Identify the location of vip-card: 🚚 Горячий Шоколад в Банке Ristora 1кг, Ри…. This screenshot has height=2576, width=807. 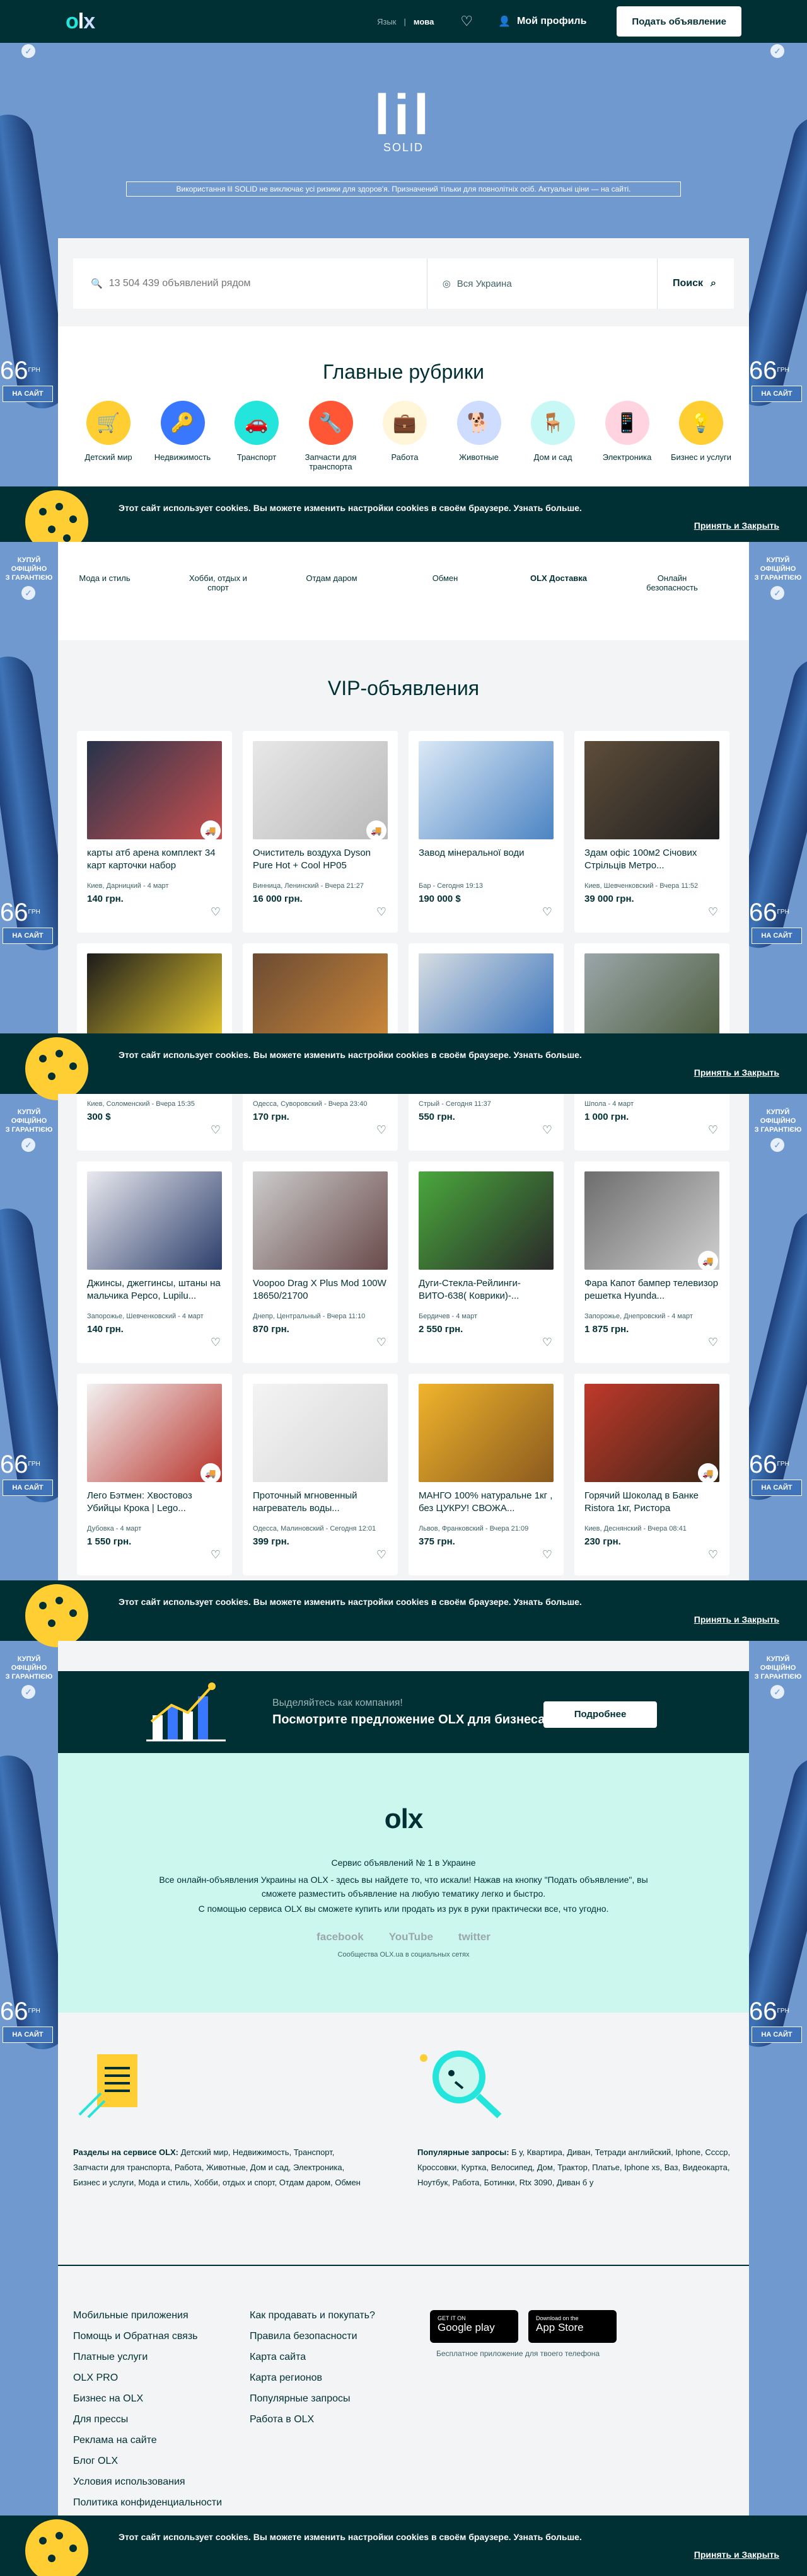
(652, 1474).